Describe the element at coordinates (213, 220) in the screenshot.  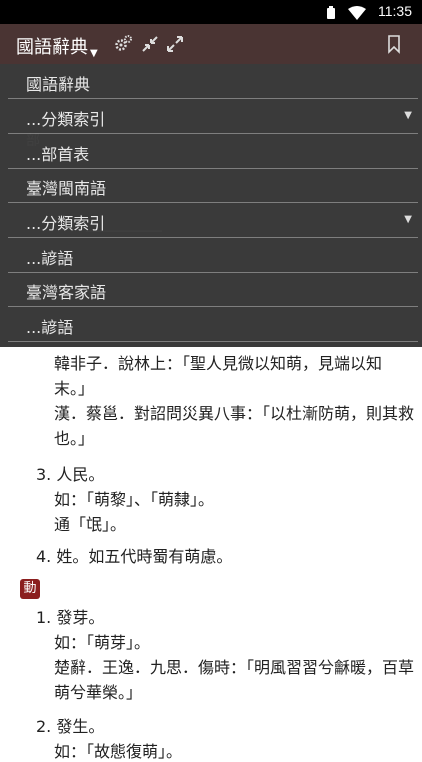
I see `menu-item-category-index-hokkien: ...分類索引 ▼` at that location.